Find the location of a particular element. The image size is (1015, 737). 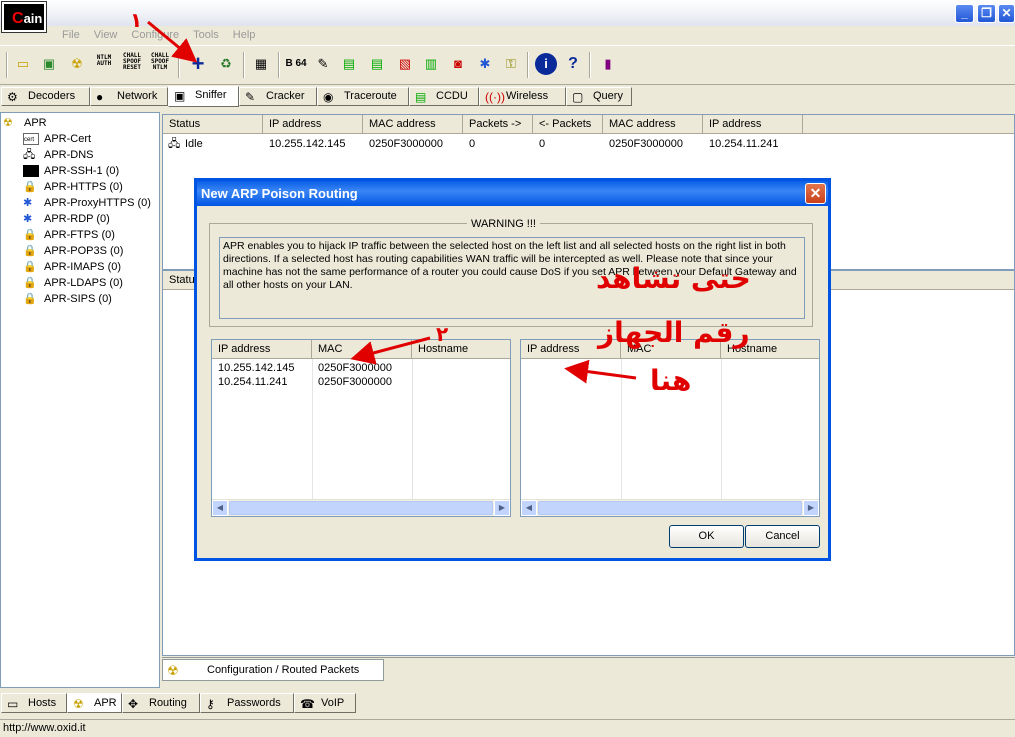

annotation-step-2: ٢ is located at coordinates (442, 334).